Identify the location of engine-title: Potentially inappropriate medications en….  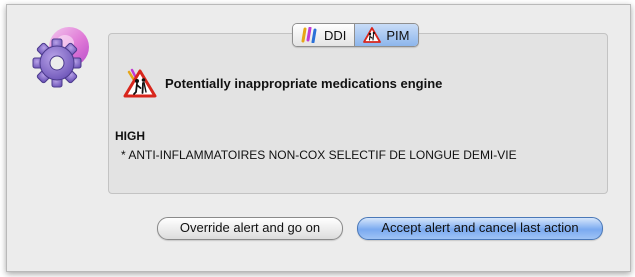
(304, 83).